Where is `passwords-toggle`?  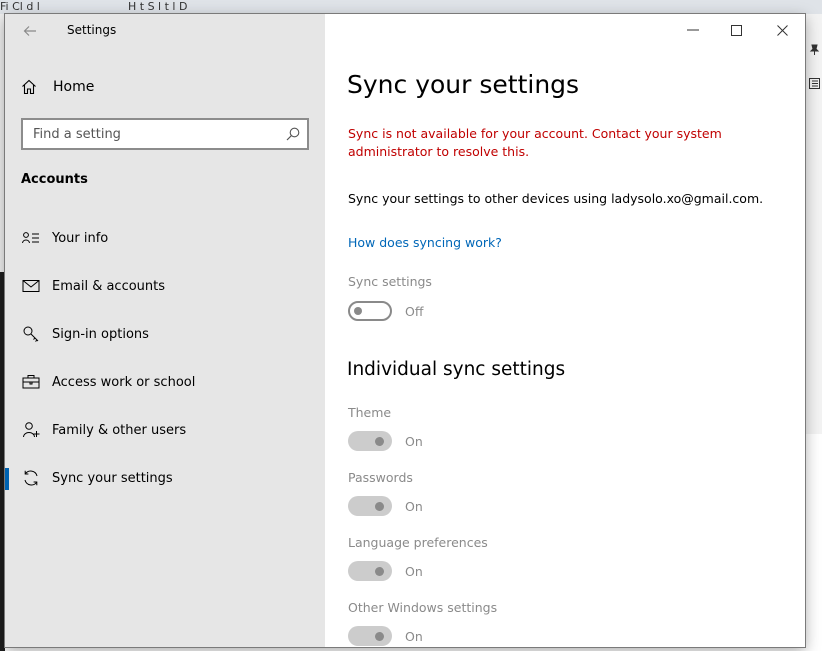
passwords-toggle is located at coordinates (370, 506).